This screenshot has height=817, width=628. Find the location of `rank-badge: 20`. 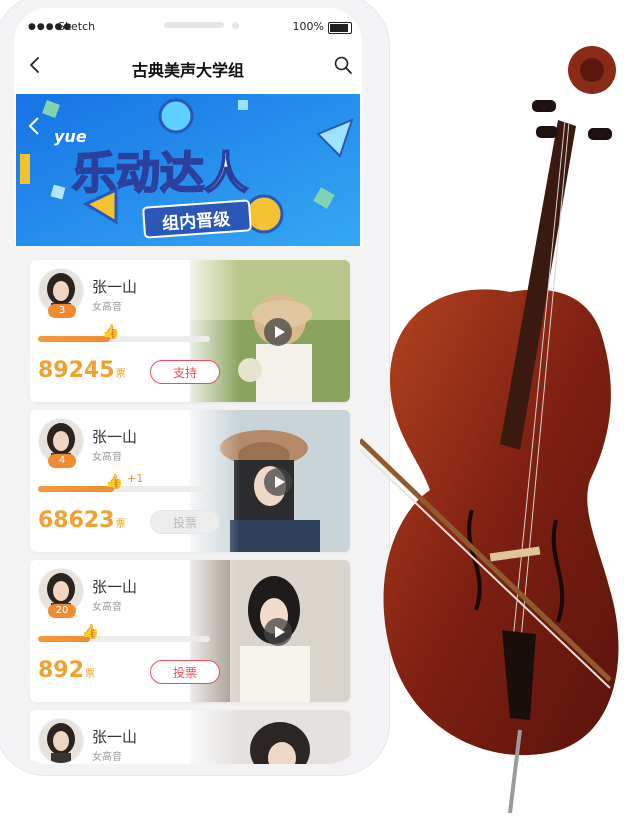

rank-badge: 20 is located at coordinates (62, 611).